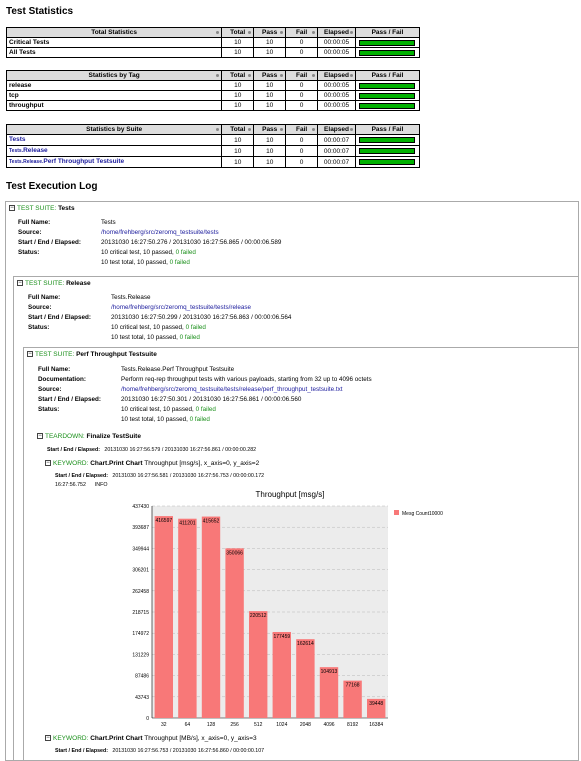  I want to click on column-header: Statistics by Tag, so click(114, 75).